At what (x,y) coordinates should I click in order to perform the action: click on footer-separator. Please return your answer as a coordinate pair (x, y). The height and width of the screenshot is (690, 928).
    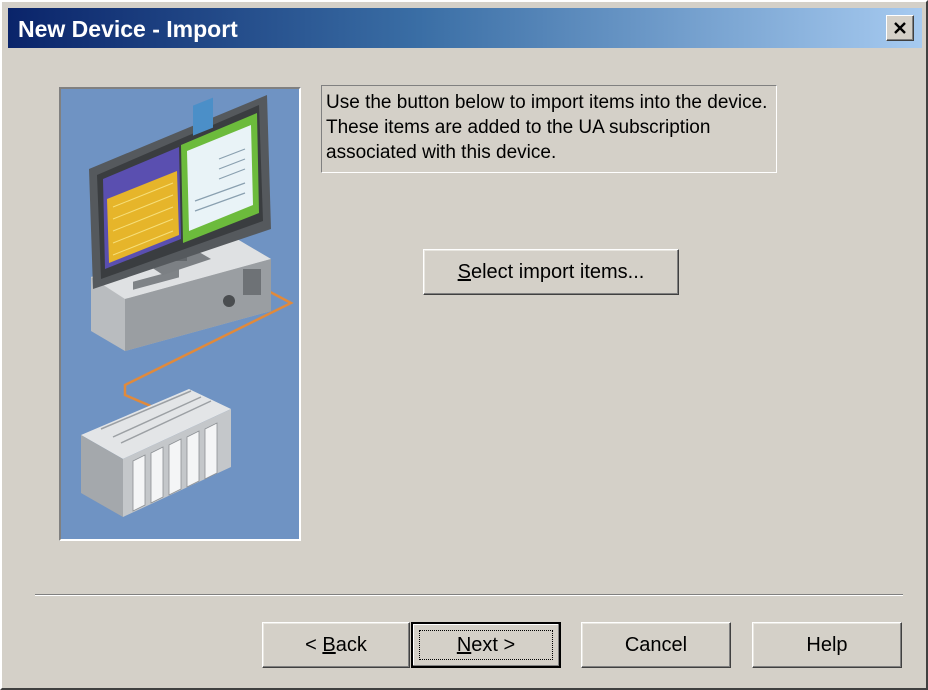
    Looking at the image, I should click on (469, 595).